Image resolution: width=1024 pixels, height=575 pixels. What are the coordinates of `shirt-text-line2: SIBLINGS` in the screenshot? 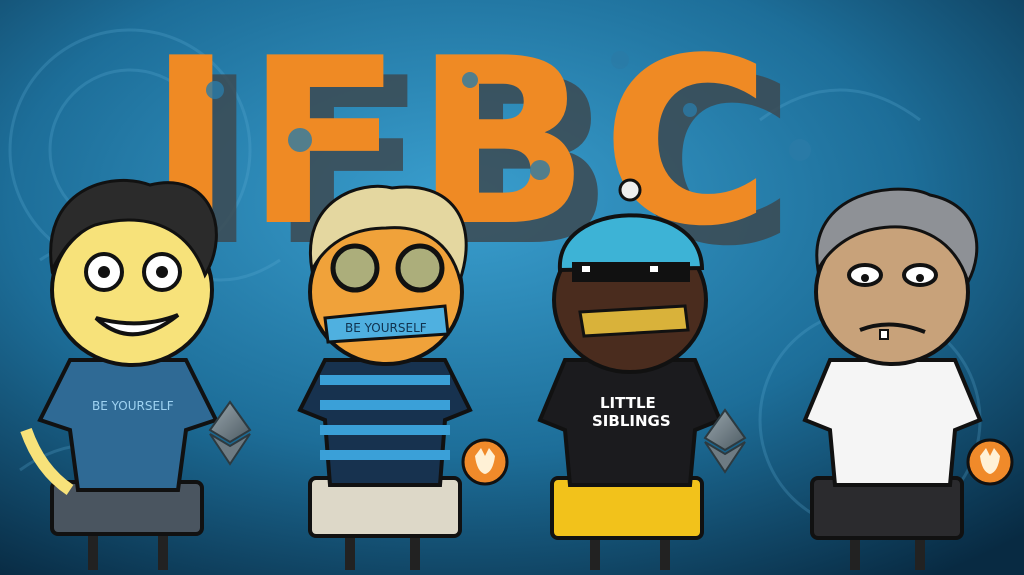 It's located at (631, 421).